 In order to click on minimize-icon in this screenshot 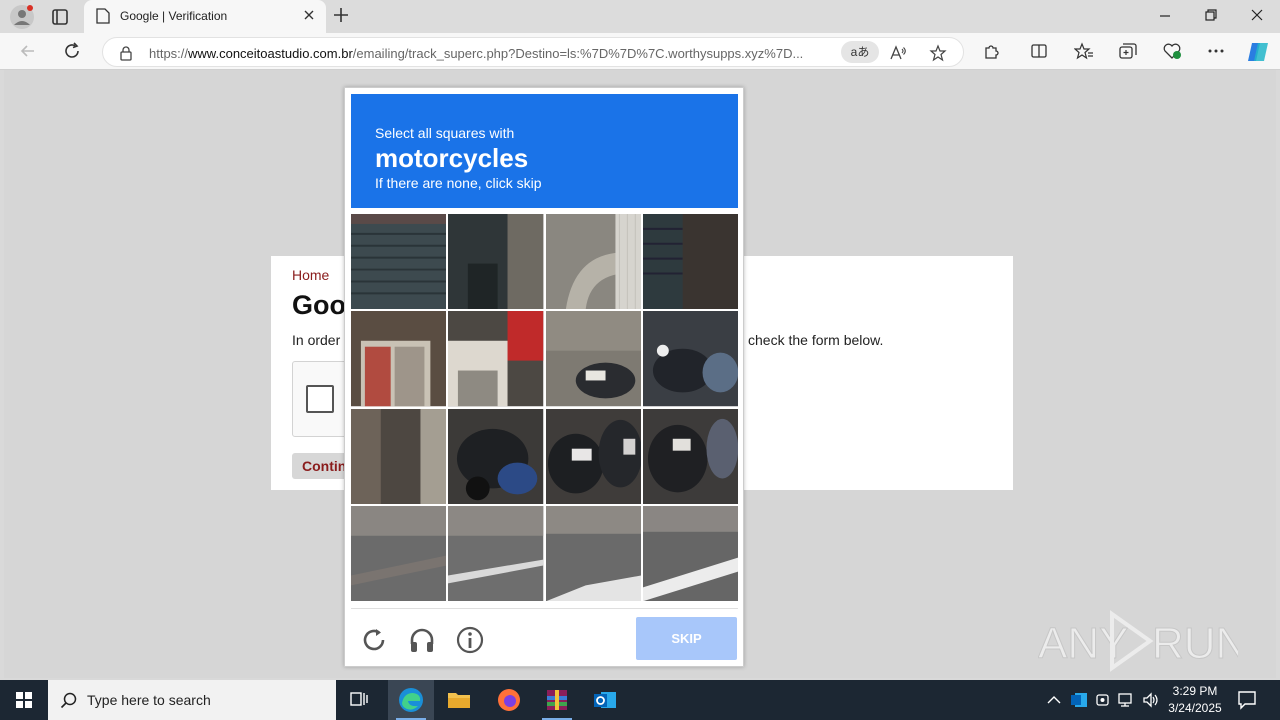, I will do `click(1165, 15)`.